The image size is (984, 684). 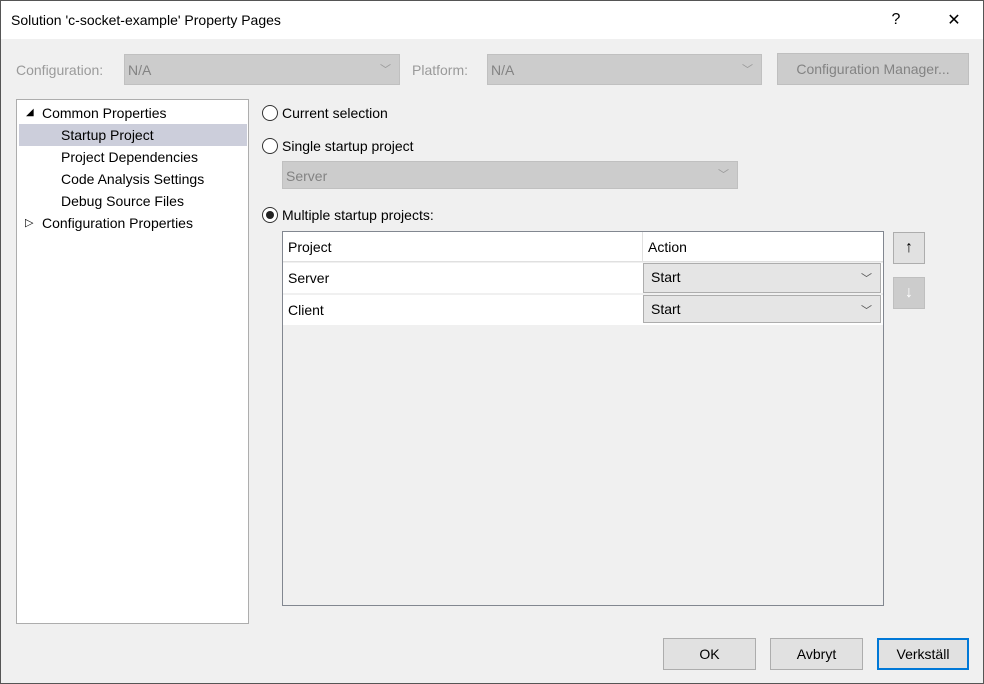 What do you see at coordinates (104, 113) in the screenshot?
I see `tree-item-common-properties: Common Properties` at bounding box center [104, 113].